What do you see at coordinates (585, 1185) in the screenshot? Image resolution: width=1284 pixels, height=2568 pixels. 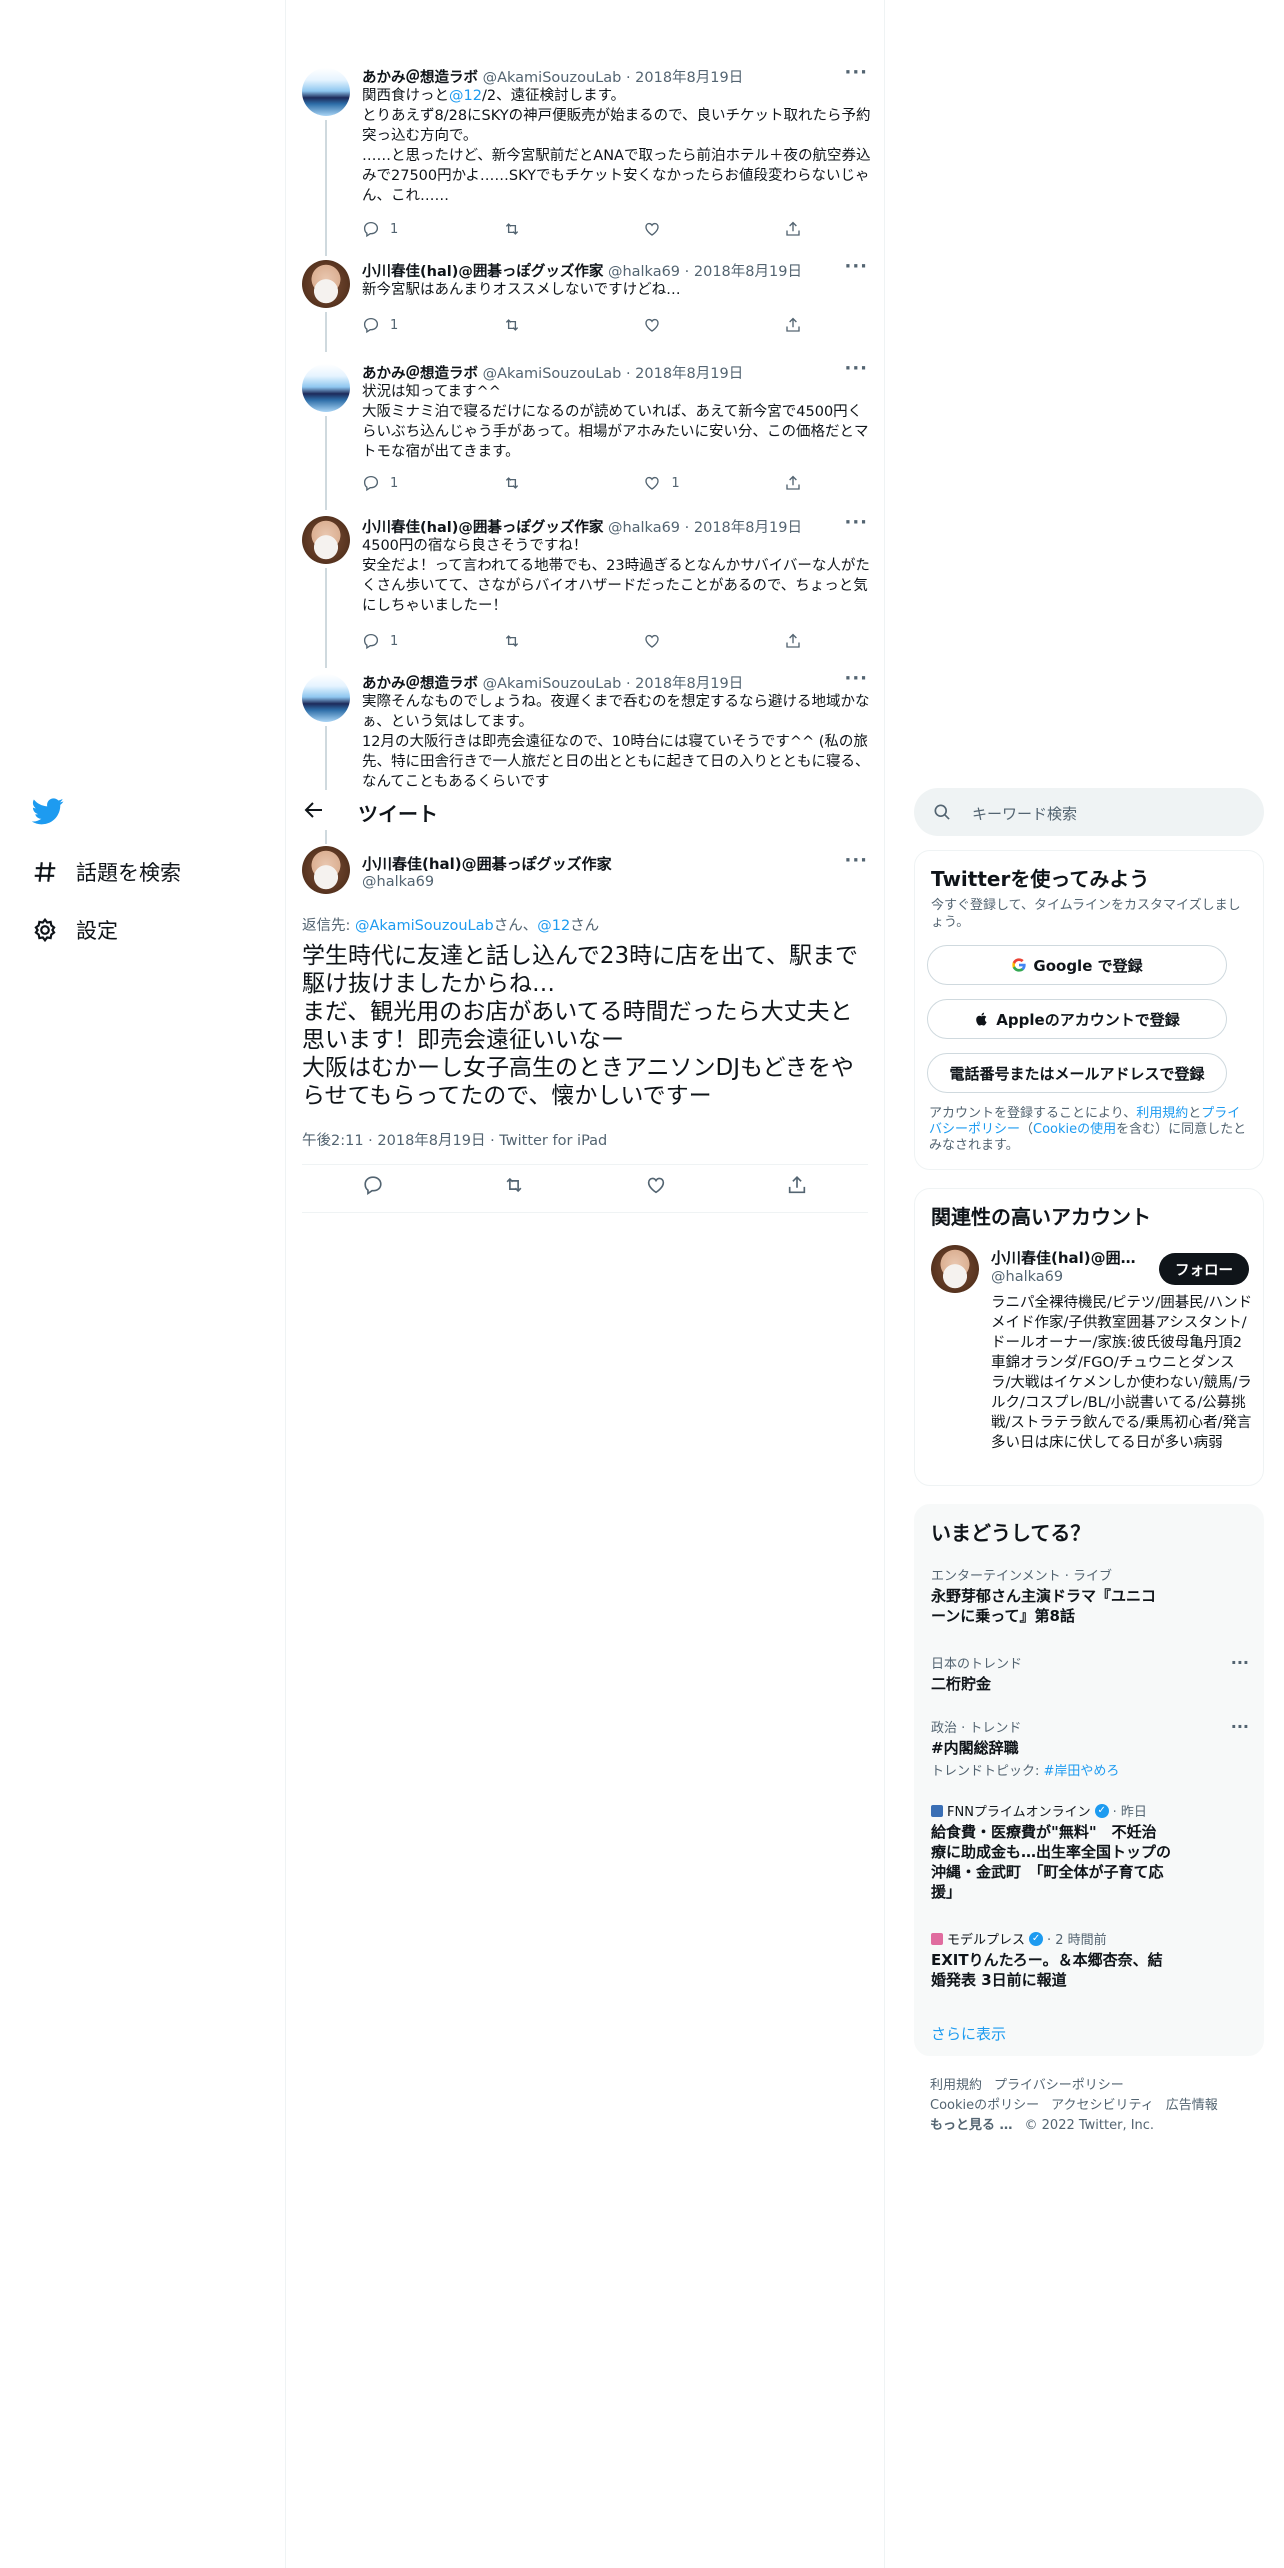 I see `tweet-actions` at bounding box center [585, 1185].